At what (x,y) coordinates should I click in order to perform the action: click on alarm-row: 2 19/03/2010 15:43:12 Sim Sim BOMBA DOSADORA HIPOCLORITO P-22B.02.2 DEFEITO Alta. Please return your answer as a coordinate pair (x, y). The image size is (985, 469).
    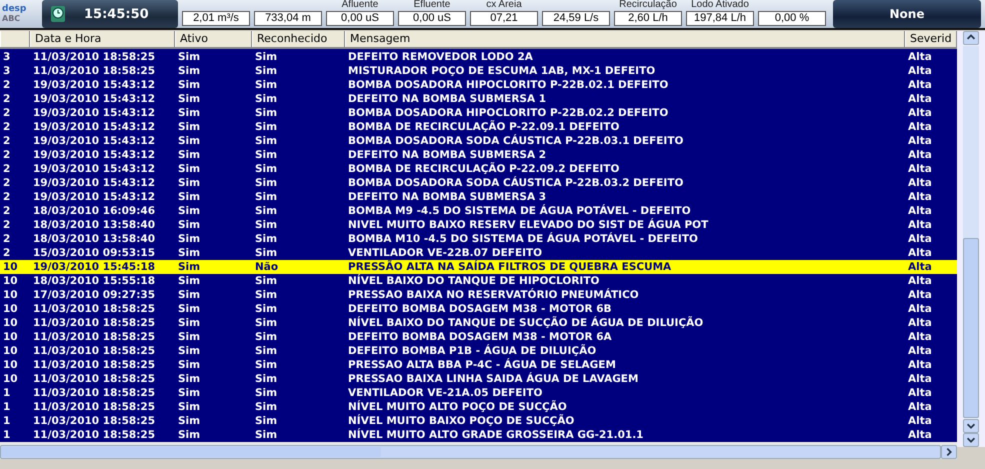
    Looking at the image, I should click on (478, 113).